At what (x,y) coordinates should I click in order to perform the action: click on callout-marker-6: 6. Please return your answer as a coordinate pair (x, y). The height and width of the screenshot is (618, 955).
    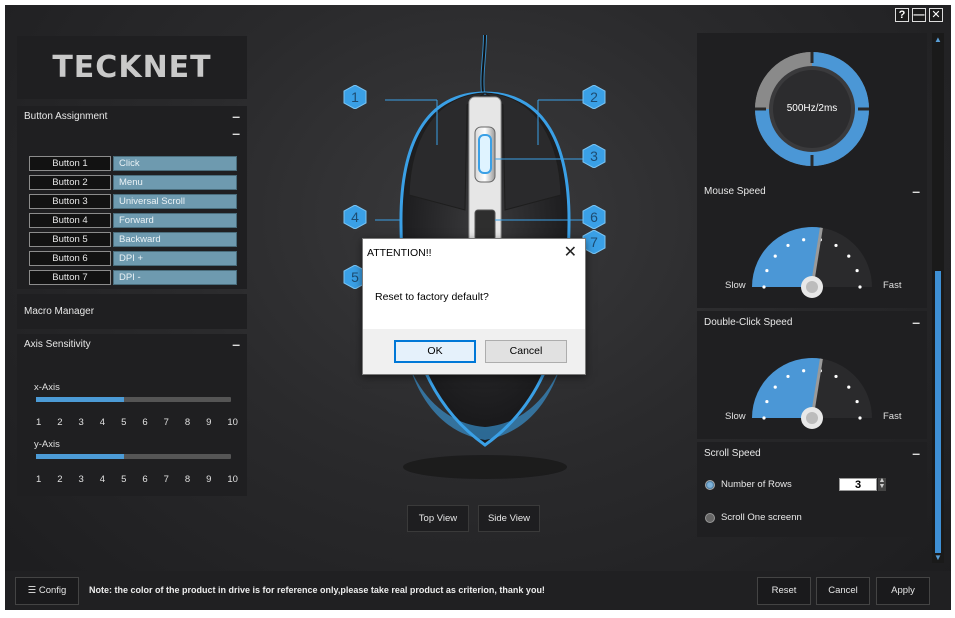
    Looking at the image, I should click on (594, 217).